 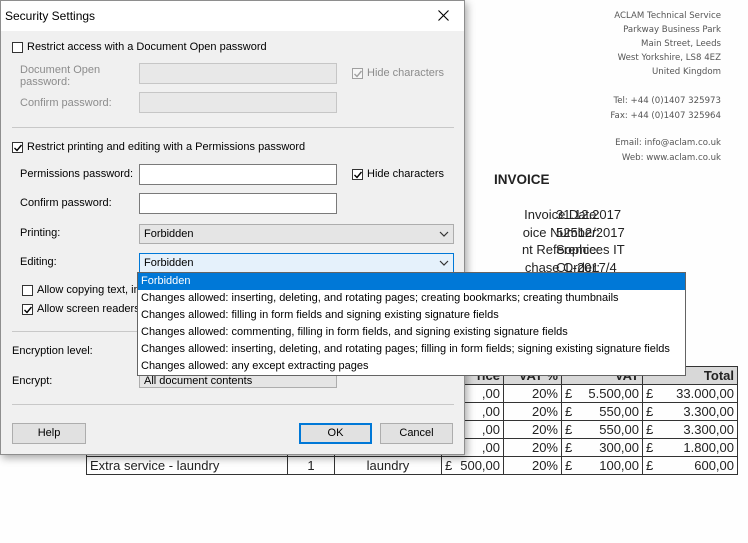 What do you see at coordinates (232, 16) in the screenshot?
I see `title-bar: Security Settings` at bounding box center [232, 16].